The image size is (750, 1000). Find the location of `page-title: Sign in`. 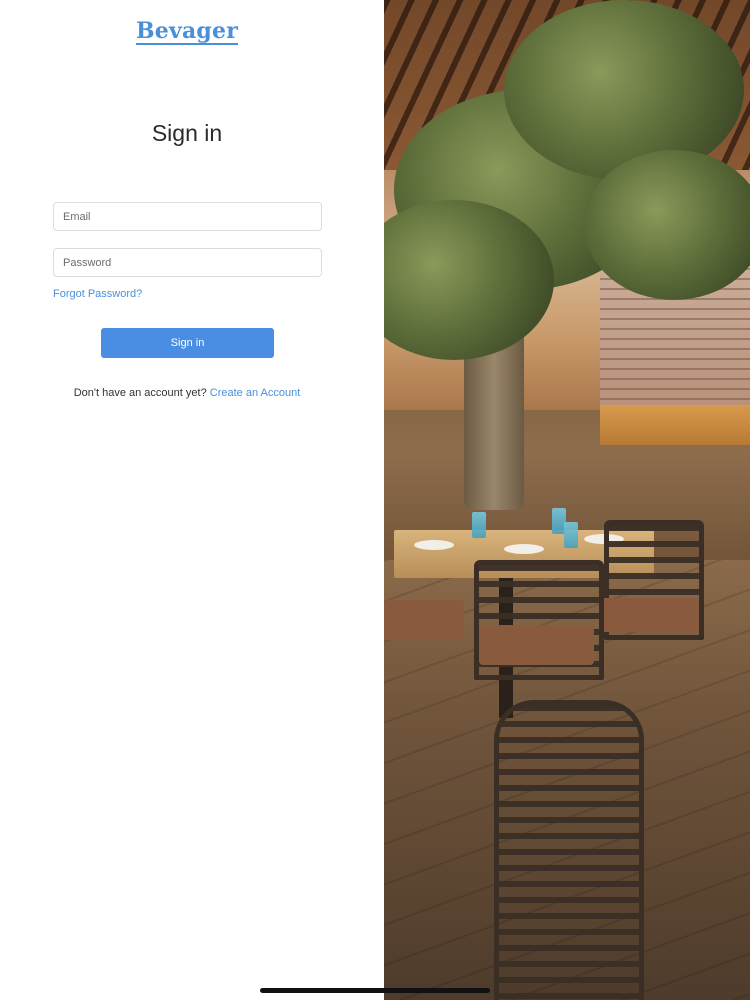

page-title: Sign in is located at coordinates (187, 133).